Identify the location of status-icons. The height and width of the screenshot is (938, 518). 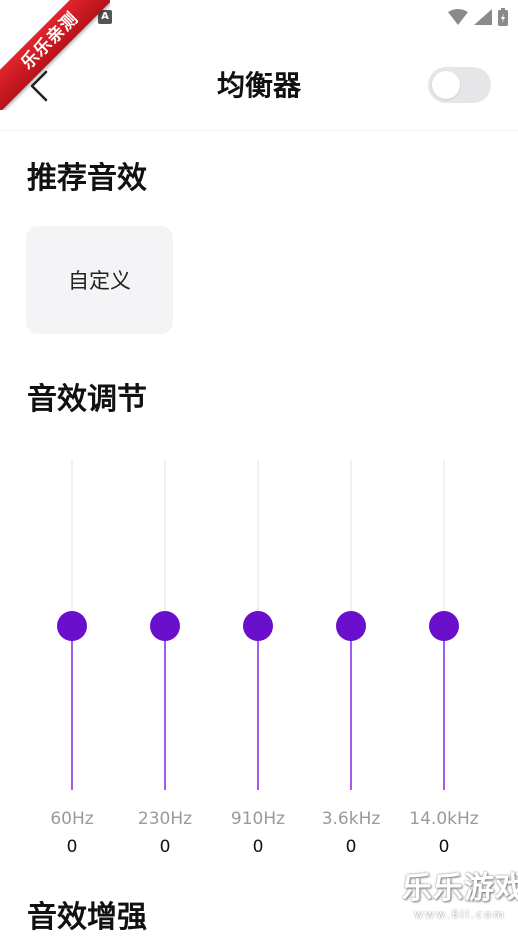
(478, 17).